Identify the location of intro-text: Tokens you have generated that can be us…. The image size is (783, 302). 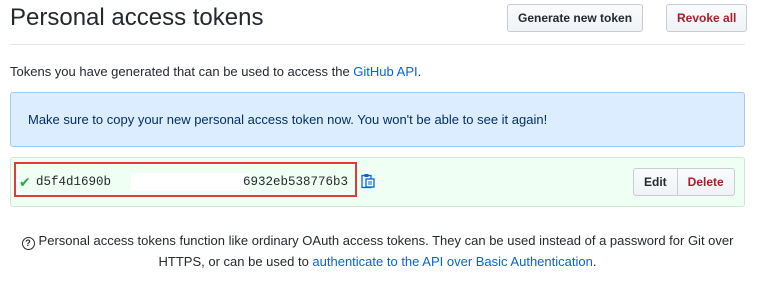
(215, 71).